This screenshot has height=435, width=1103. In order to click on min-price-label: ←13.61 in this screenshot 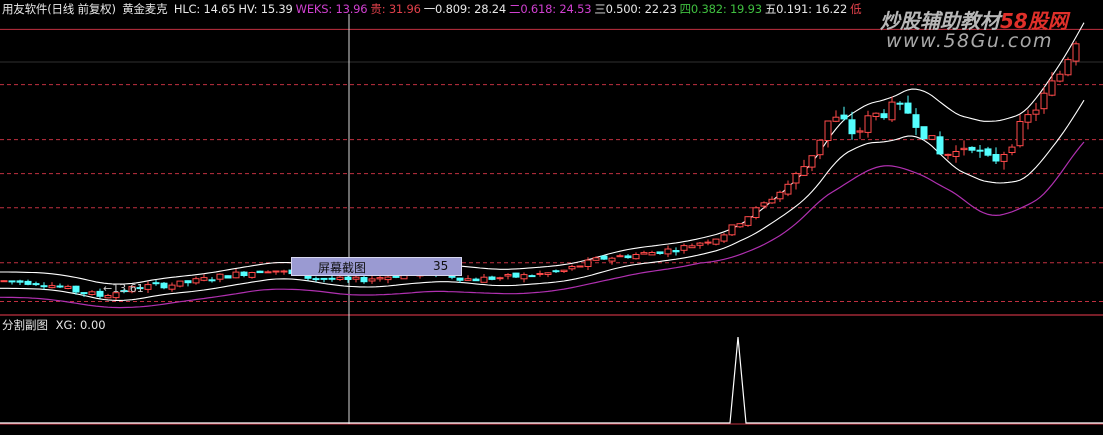, I will do `click(123, 288)`.